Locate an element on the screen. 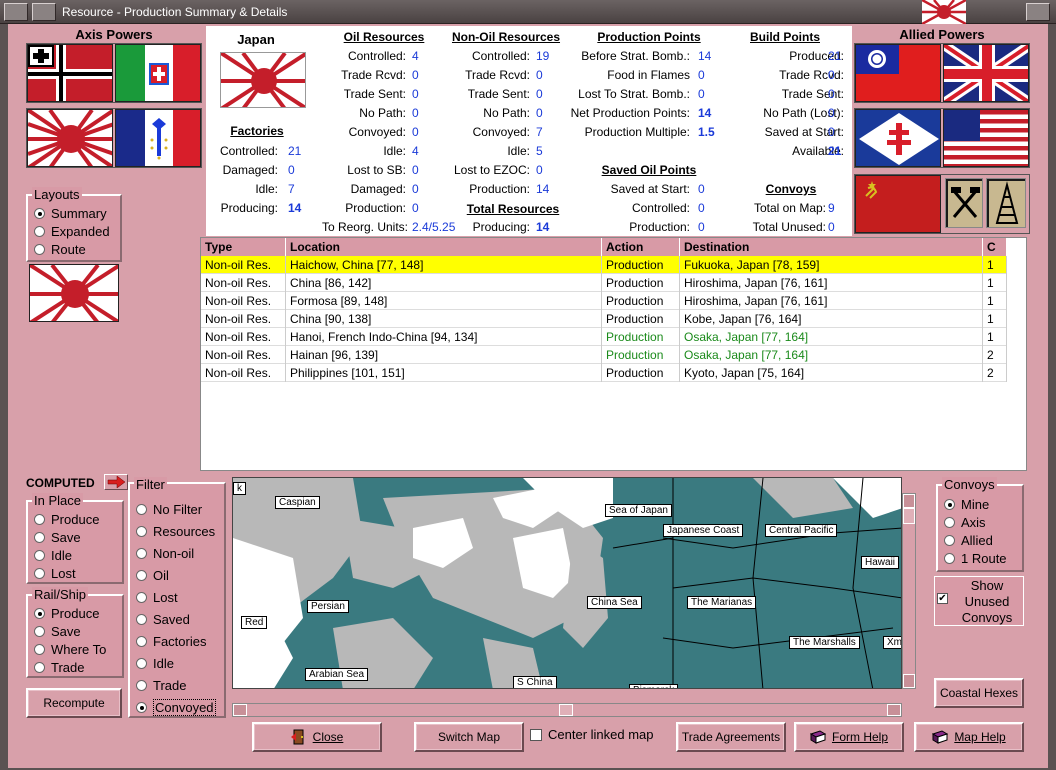 Image resolution: width=1056 pixels, height=770 pixels. reorg-label: To Reorg. Units: is located at coordinates (364, 227).